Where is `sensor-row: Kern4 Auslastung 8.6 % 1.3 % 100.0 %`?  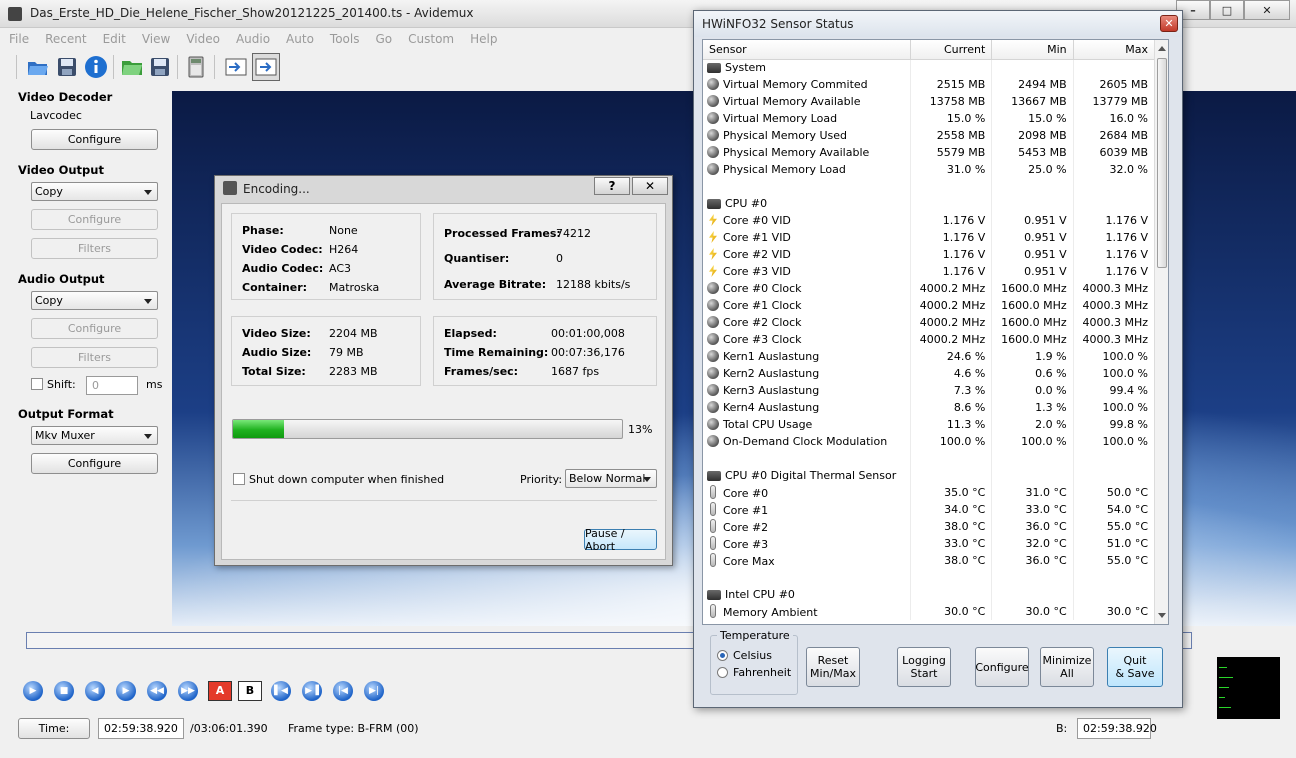 sensor-row: Kern4 Auslastung 8.6 % 1.3 % 100.0 % is located at coordinates (929, 407).